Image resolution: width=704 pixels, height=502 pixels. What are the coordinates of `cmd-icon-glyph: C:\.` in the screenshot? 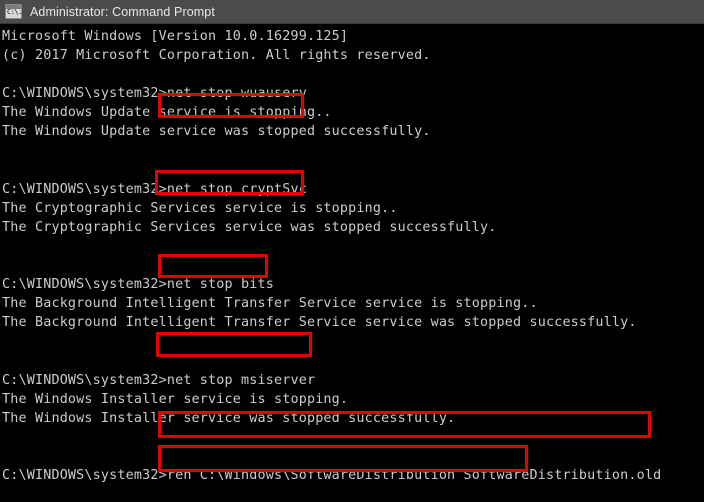 It's located at (14, 12).